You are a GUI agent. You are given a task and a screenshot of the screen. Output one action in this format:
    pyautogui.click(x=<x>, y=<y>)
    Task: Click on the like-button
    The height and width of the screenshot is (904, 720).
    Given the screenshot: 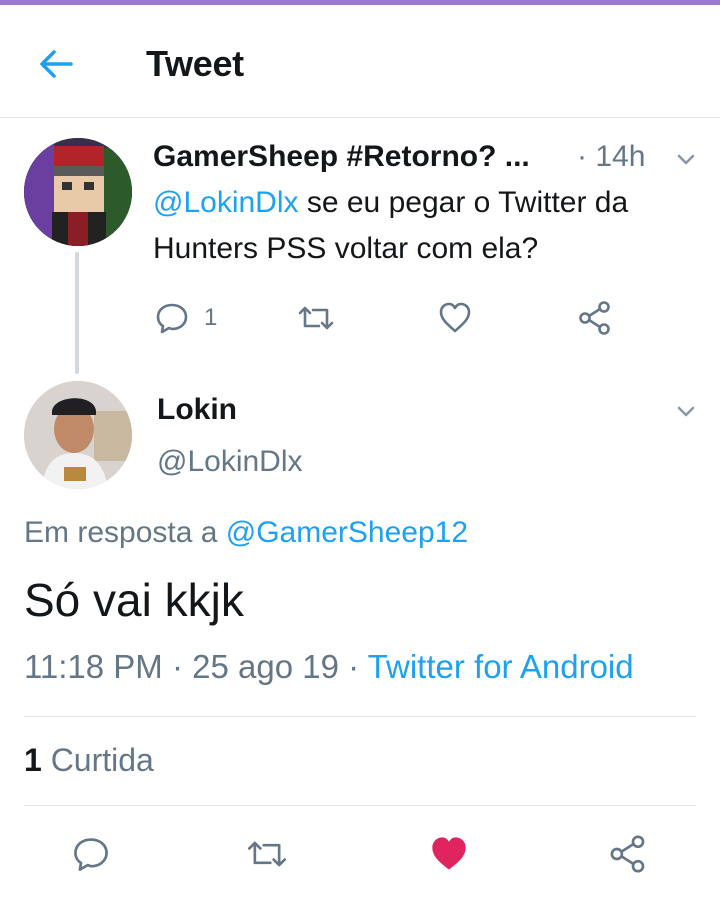 What is the action you would take?
    pyautogui.click(x=449, y=854)
    